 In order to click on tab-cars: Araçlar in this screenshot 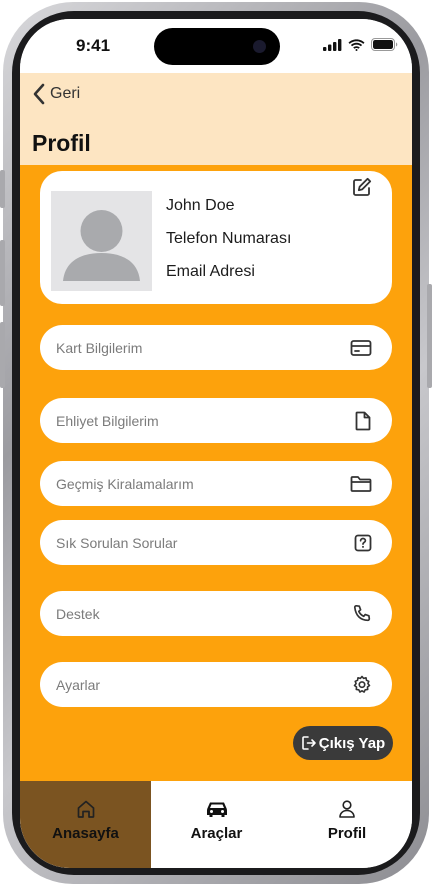, I will do `click(216, 824)`.